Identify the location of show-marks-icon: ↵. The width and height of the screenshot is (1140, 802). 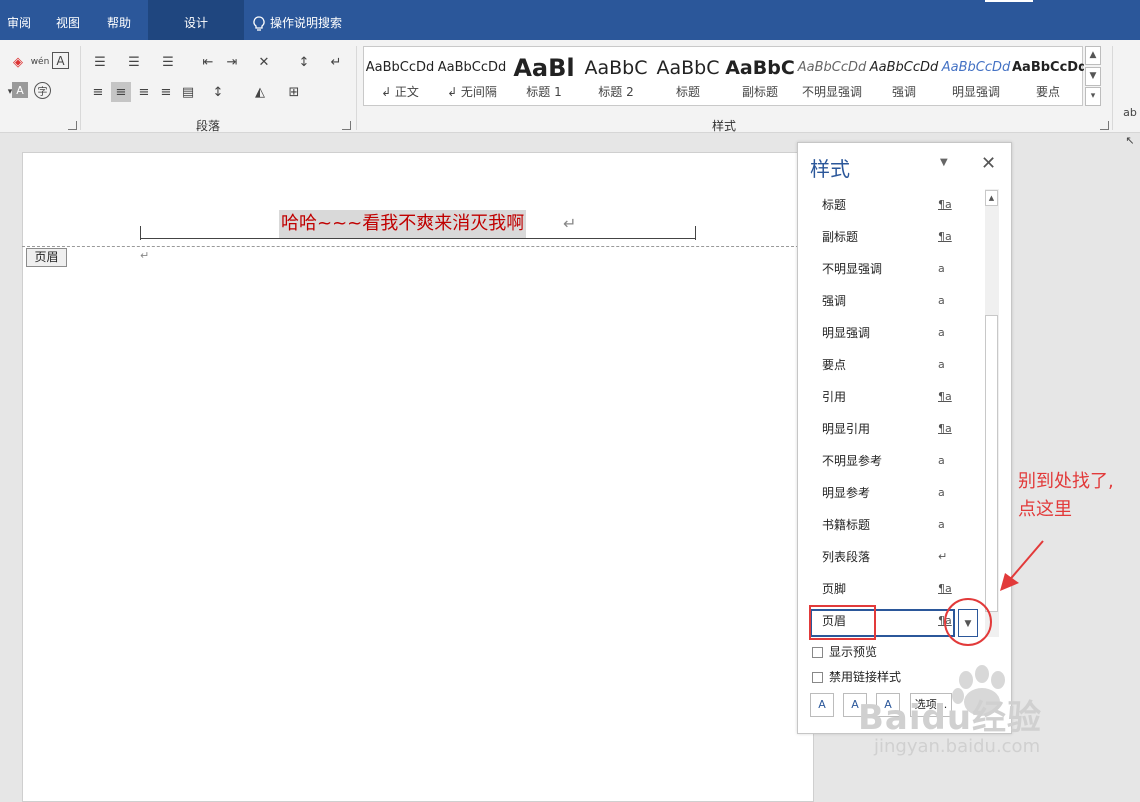
(336, 62).